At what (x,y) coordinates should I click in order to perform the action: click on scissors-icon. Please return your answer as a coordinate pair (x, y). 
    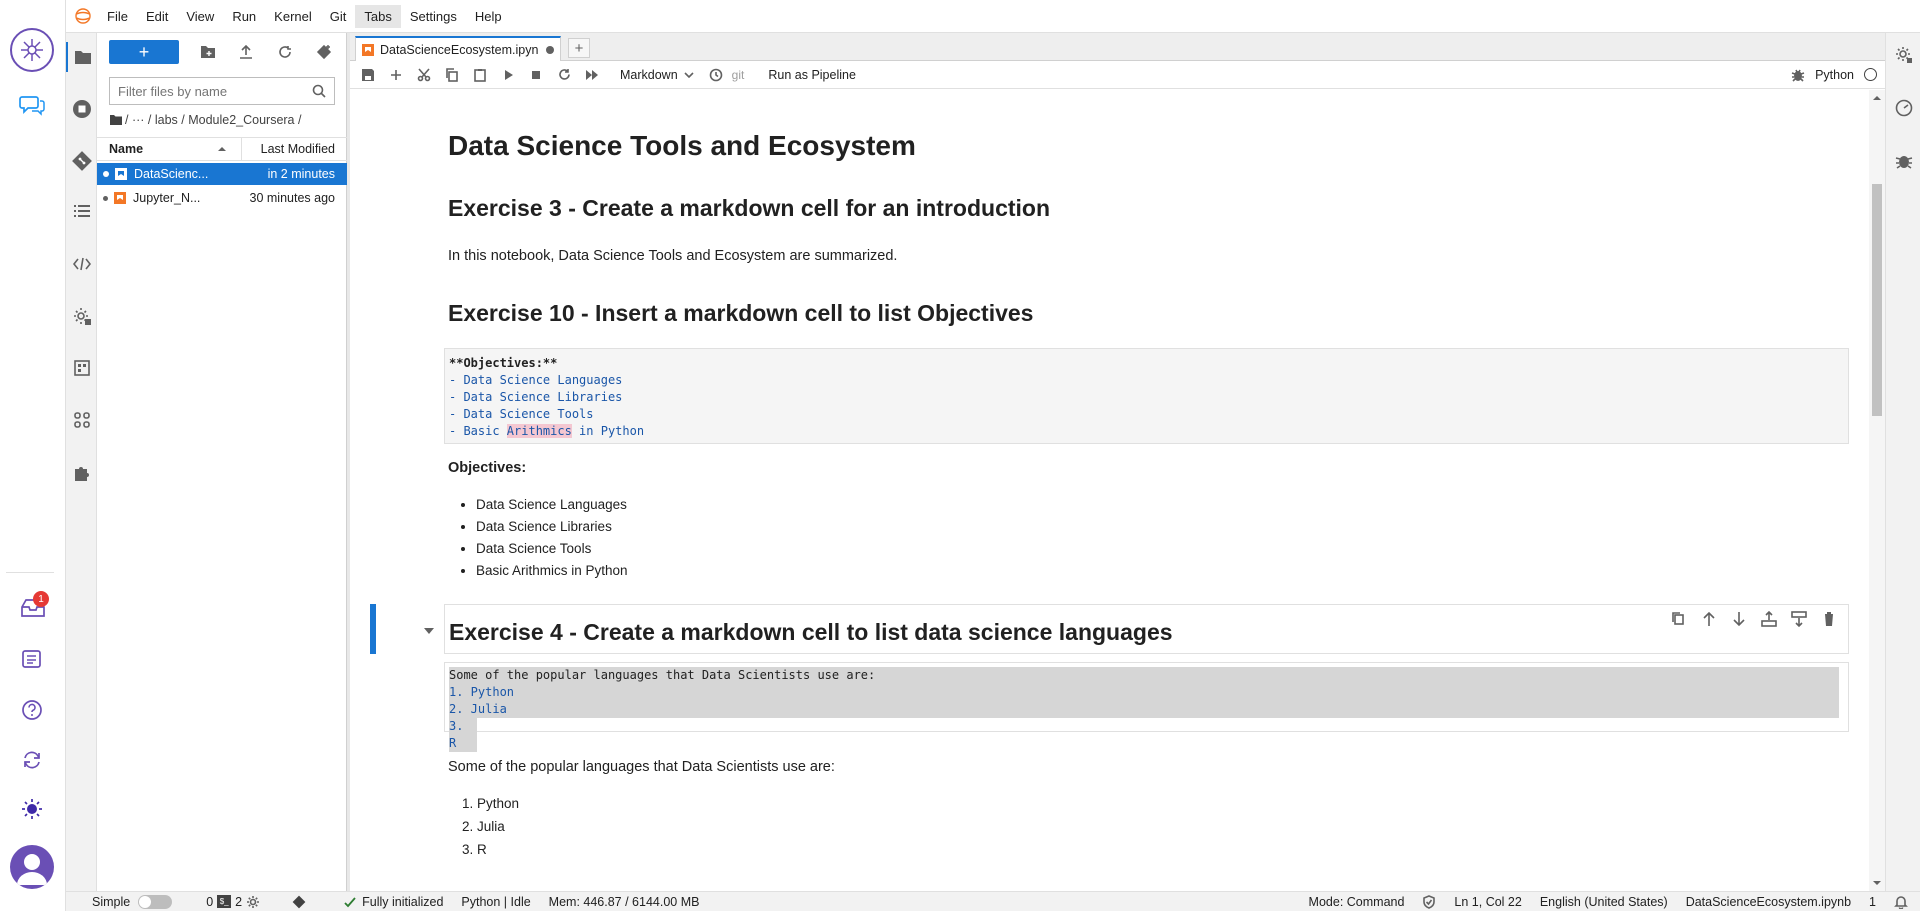
    Looking at the image, I should click on (424, 74).